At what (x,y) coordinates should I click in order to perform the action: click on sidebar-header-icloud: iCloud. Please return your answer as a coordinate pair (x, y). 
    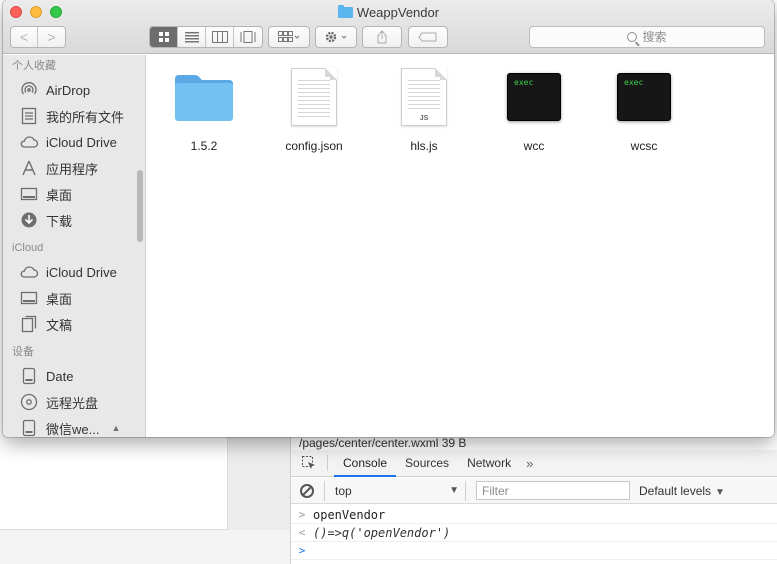
    Looking at the image, I should click on (28, 248).